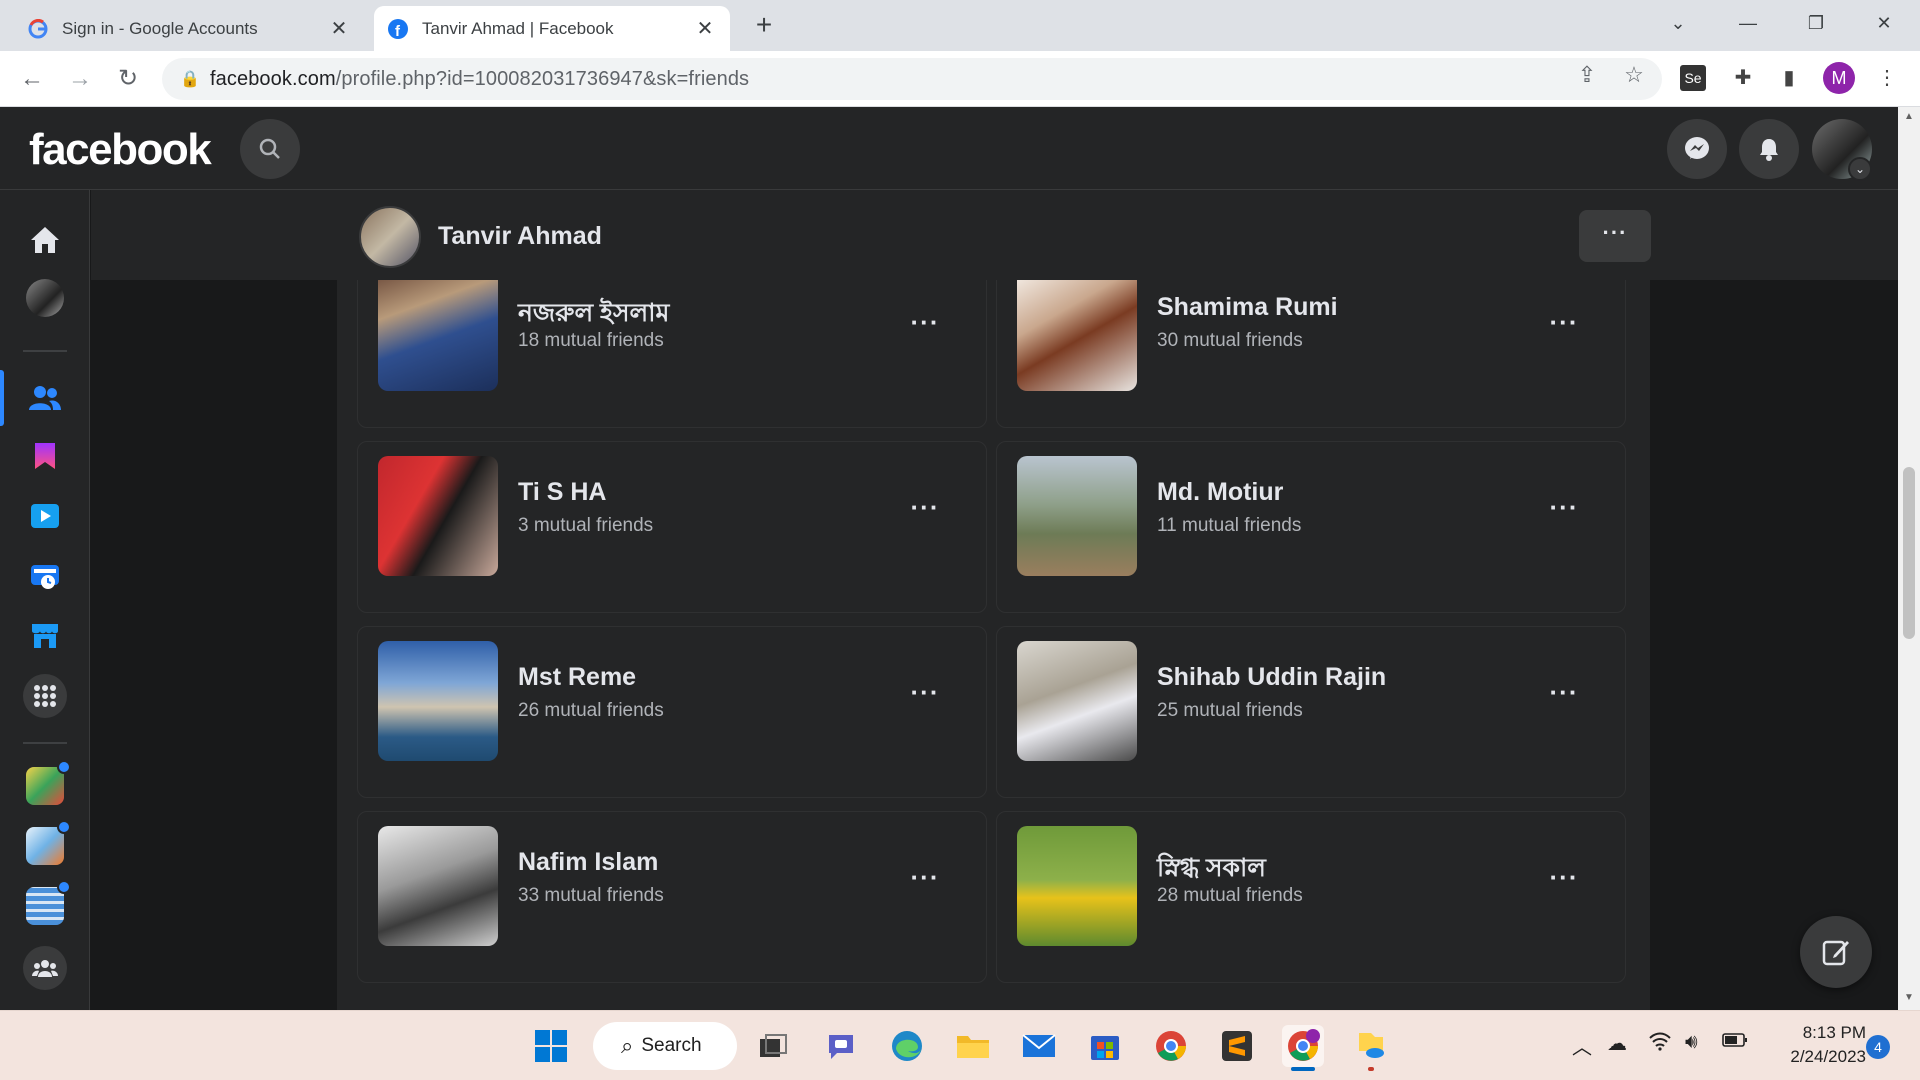 This screenshot has width=1920, height=1080. Describe the element at coordinates (1697, 149) in the screenshot. I see `messenger-icon` at that location.